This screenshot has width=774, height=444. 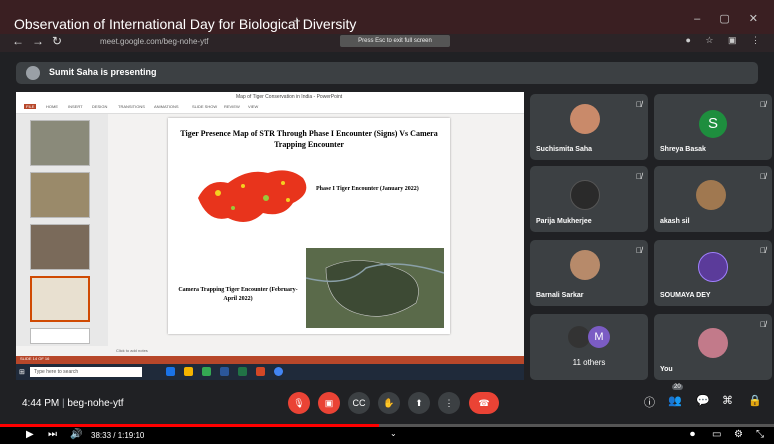 I want to click on participant-tile: 🎙̸ akash sil, so click(x=713, y=199).